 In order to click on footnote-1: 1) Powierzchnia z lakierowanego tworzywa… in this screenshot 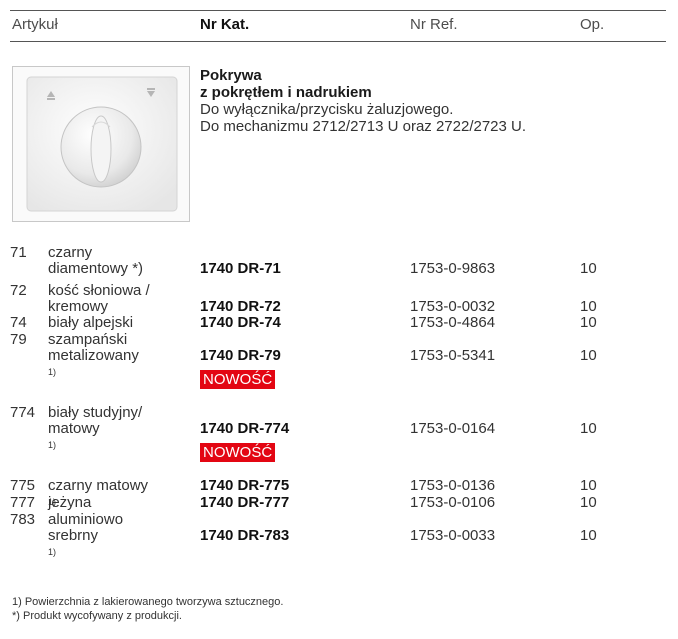, I will do `click(148, 602)`.